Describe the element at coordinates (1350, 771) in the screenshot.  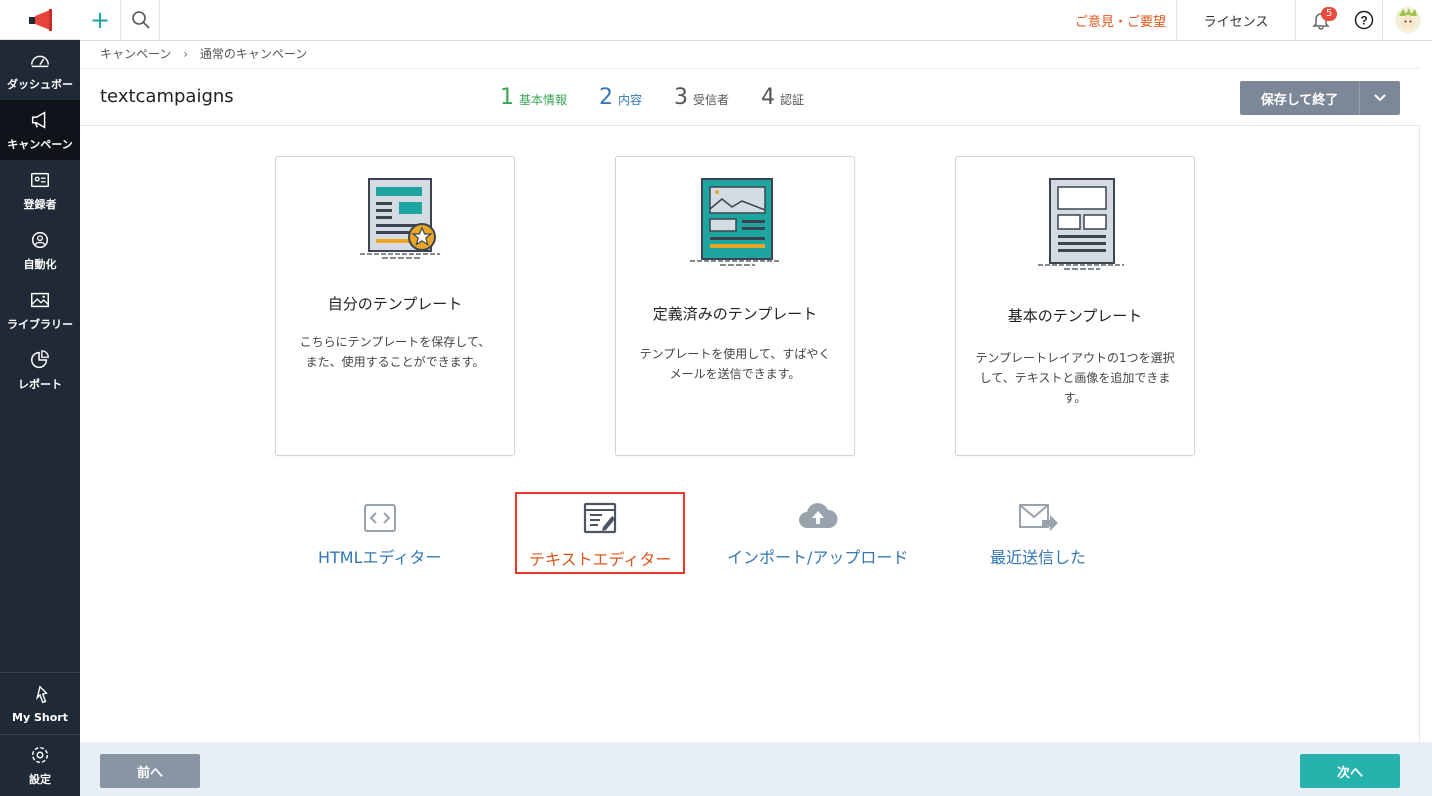
I see `next-button: 次へ` at that location.